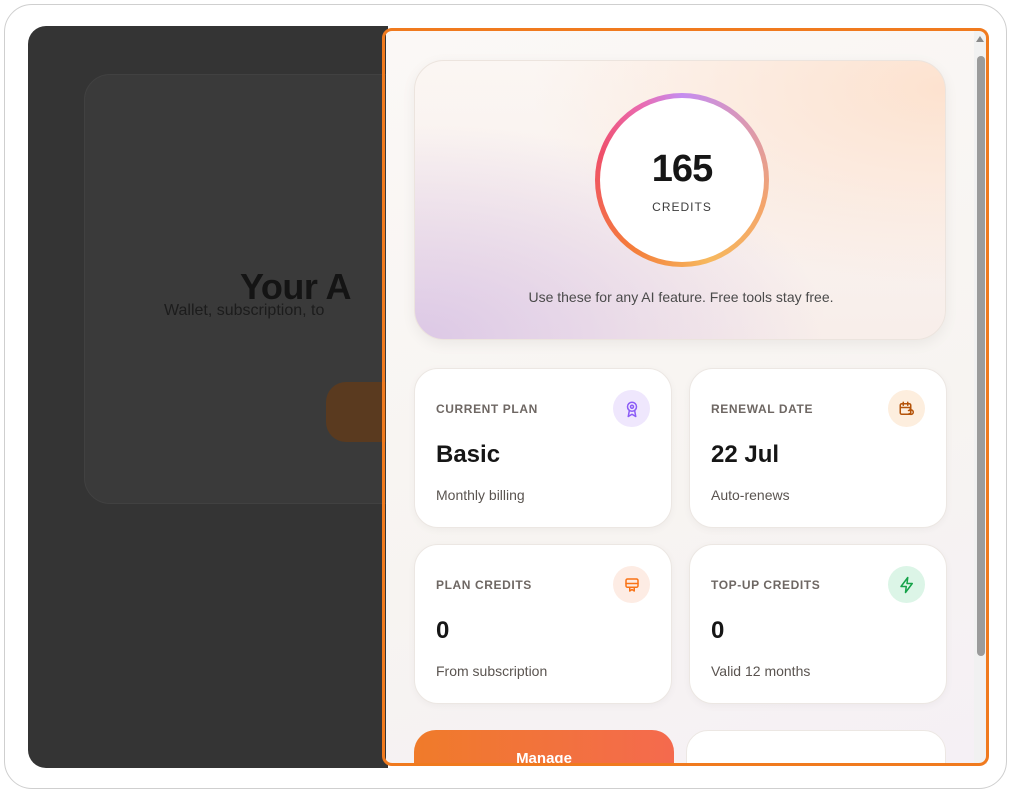 Image resolution: width=1013 pixels, height=793 pixels. I want to click on background-button, so click(356, 412).